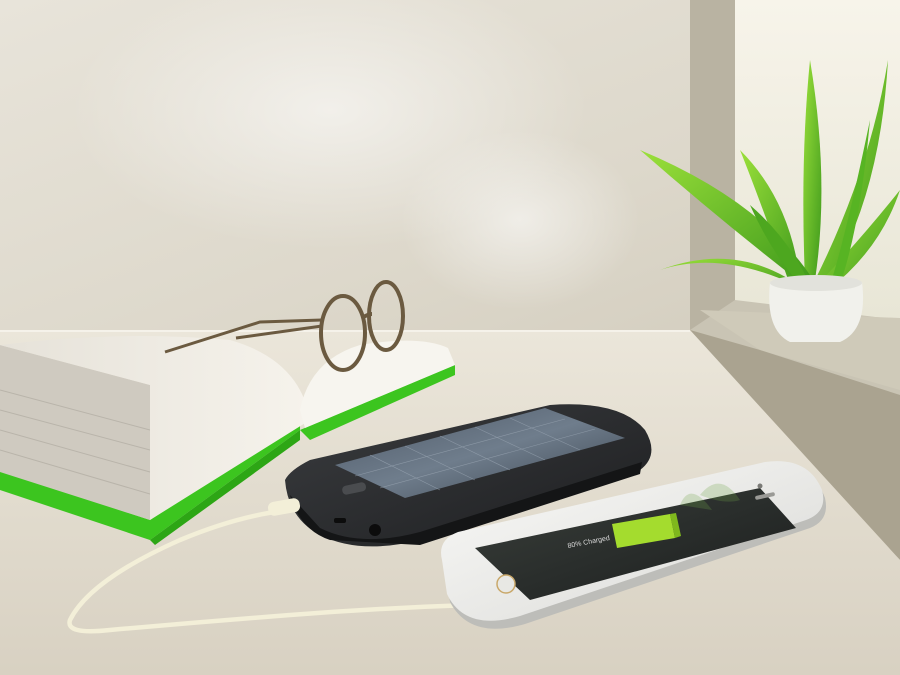 The image size is (900, 675). Describe the element at coordinates (506, 584) in the screenshot. I see `home-button` at that location.